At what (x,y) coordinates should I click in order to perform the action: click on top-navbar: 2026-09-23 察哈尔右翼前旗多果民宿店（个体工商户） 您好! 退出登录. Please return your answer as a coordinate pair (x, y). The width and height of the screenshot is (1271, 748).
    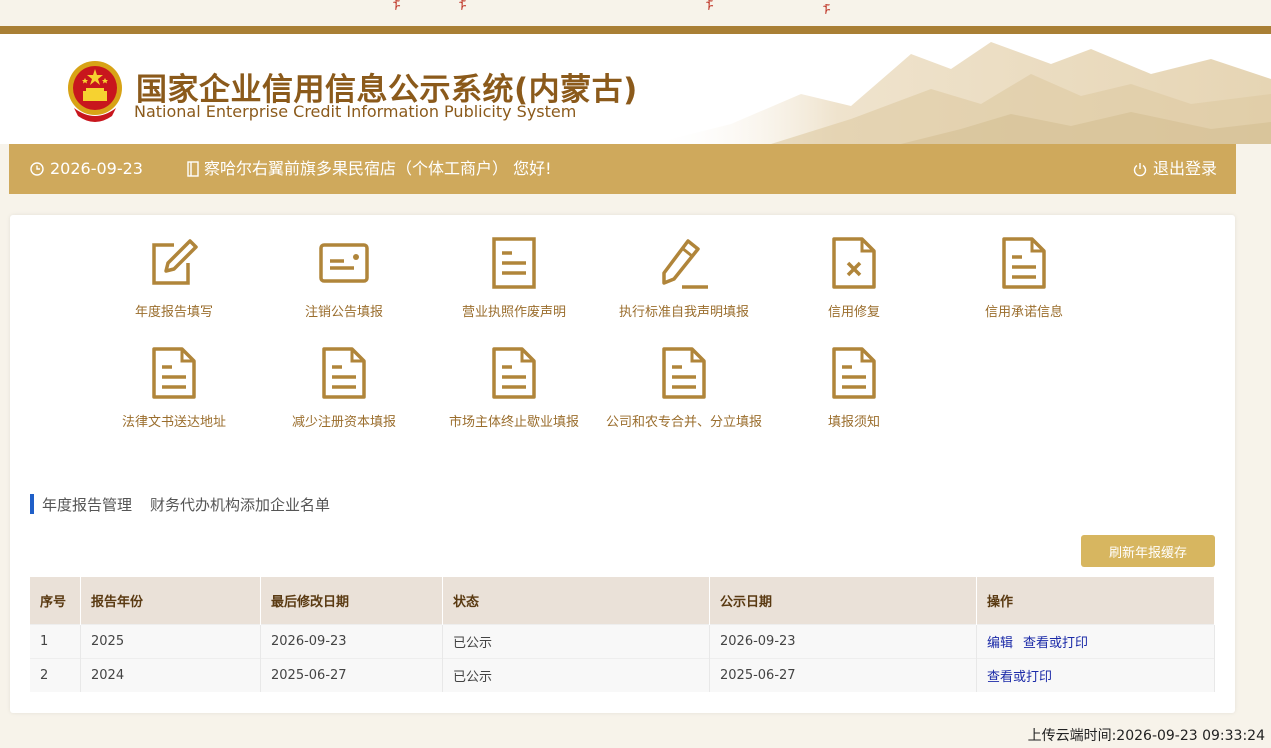
    Looking at the image, I should click on (622, 169).